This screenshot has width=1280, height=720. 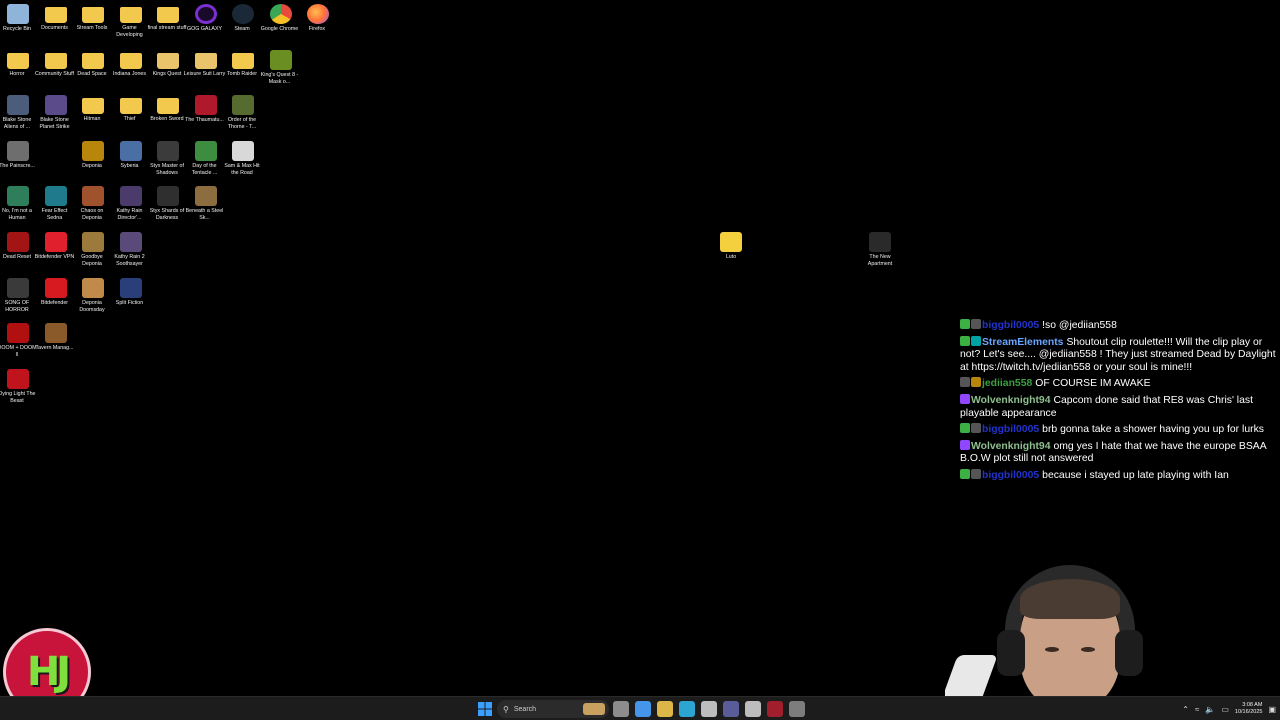 I want to click on desktop-icon-label: Styx Master of Shadows, so click(x=167, y=169).